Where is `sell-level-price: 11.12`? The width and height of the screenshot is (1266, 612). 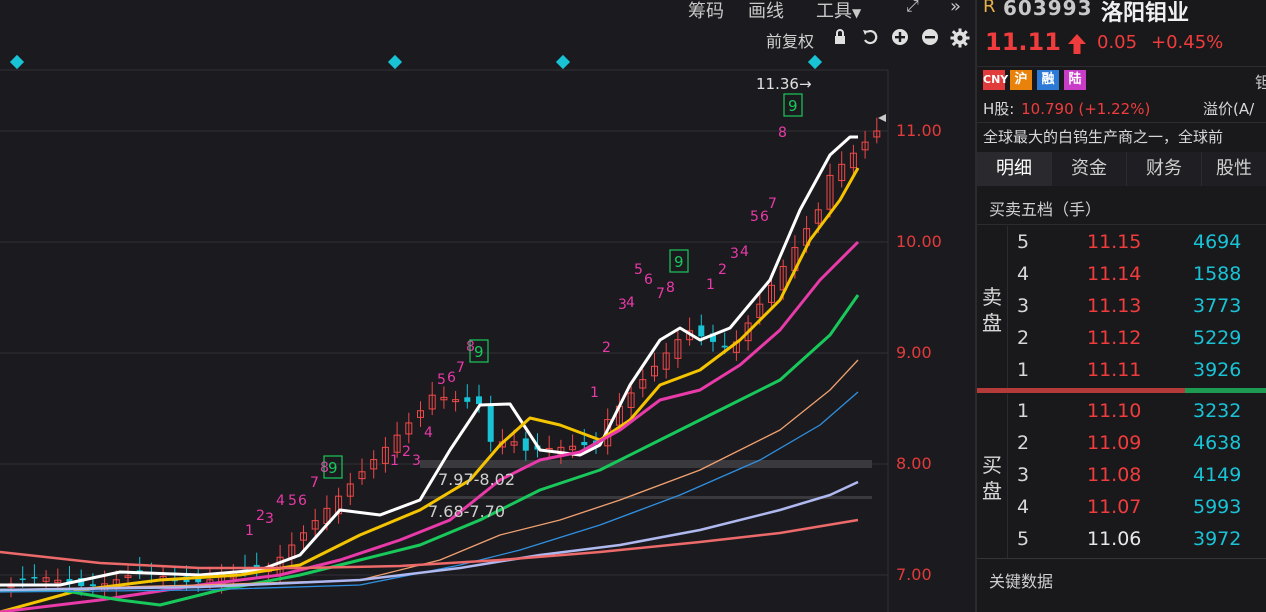 sell-level-price: 11.12 is located at coordinates (1114, 338).